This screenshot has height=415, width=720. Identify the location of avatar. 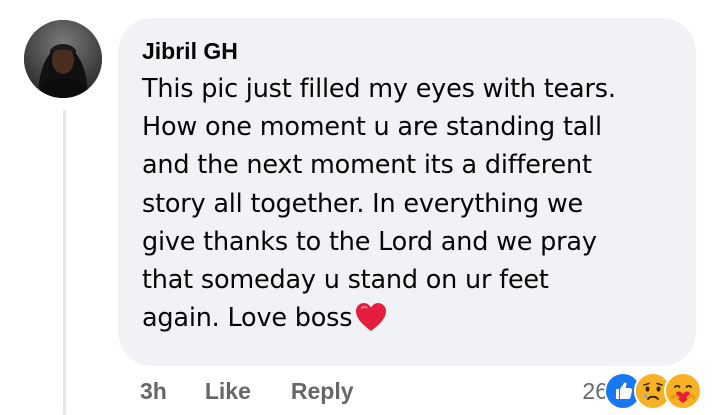
(63, 59).